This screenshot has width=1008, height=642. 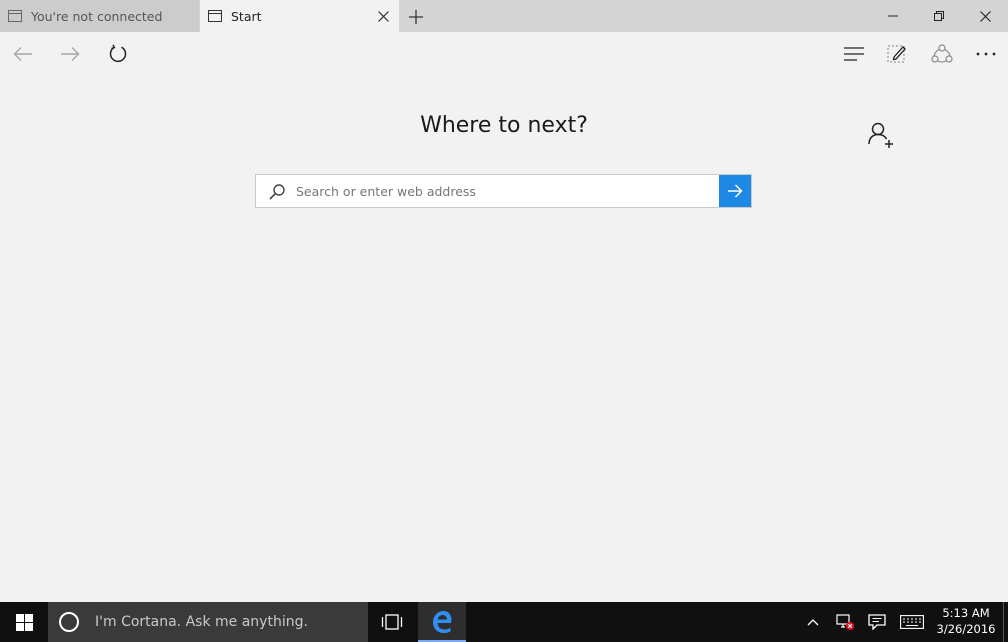 I want to click on clock-date: 3/26/2016, so click(x=966, y=629).